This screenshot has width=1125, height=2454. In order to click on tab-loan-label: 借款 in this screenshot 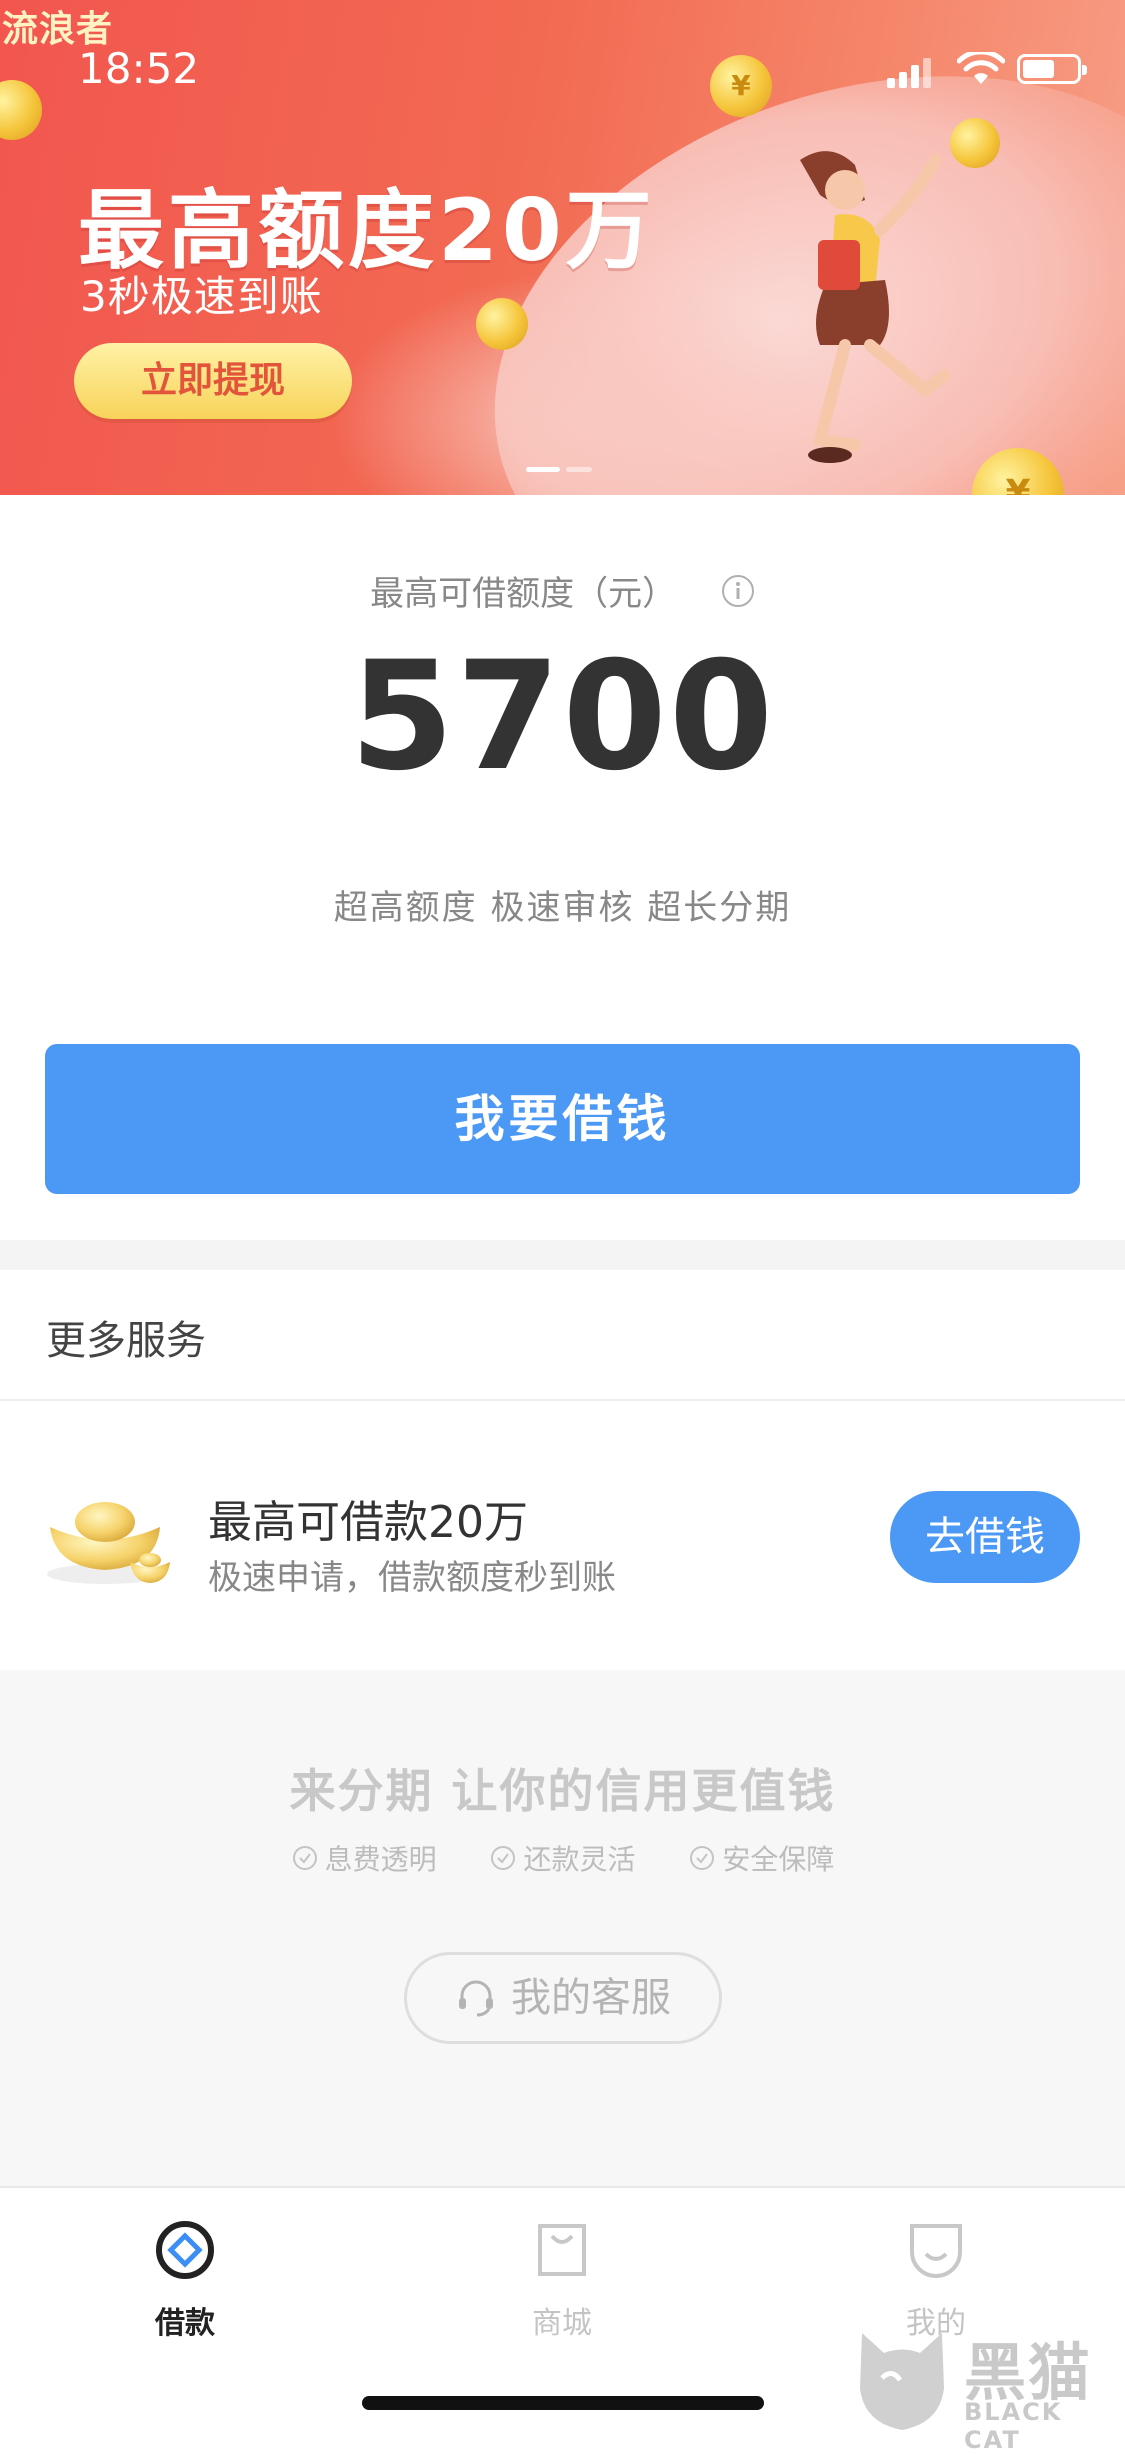, I will do `click(185, 2323)`.